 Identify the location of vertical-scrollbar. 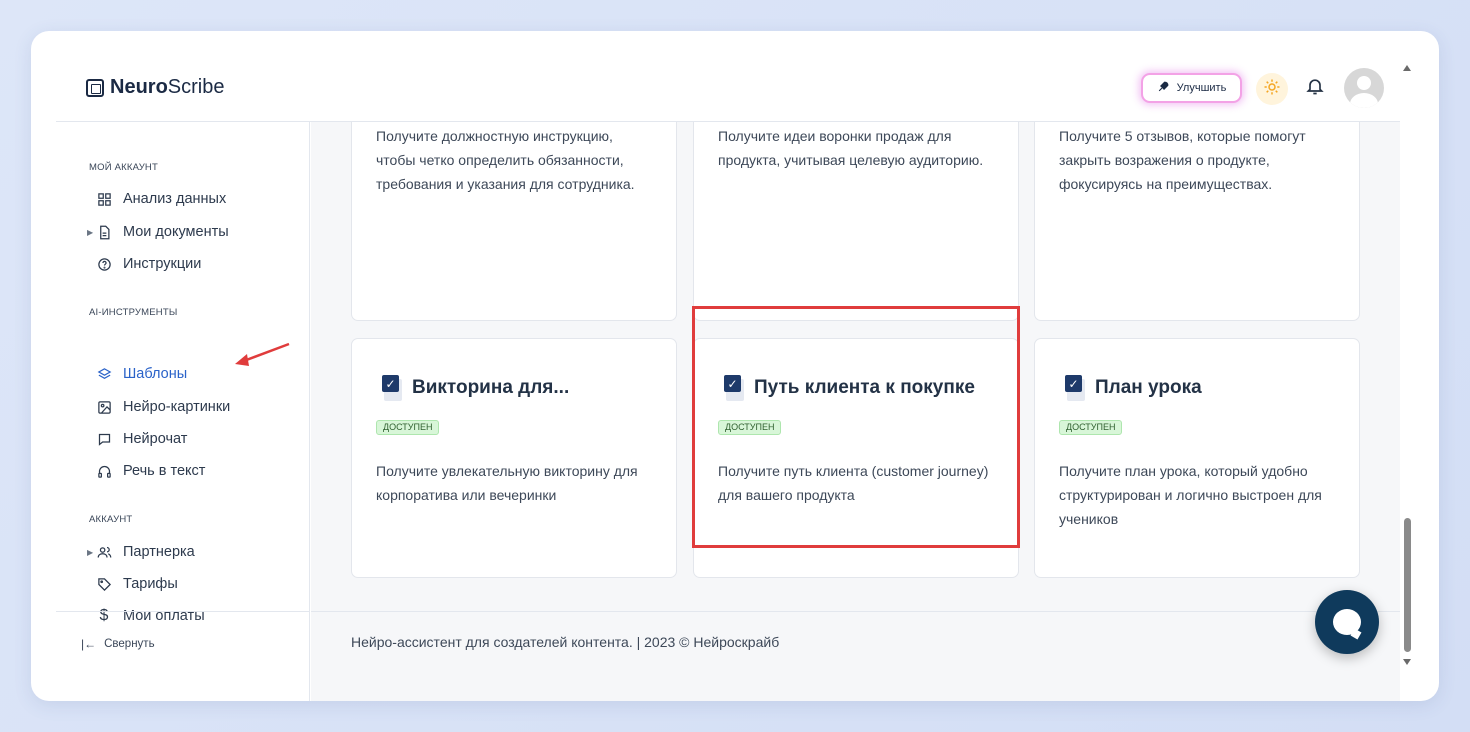
(1407, 366).